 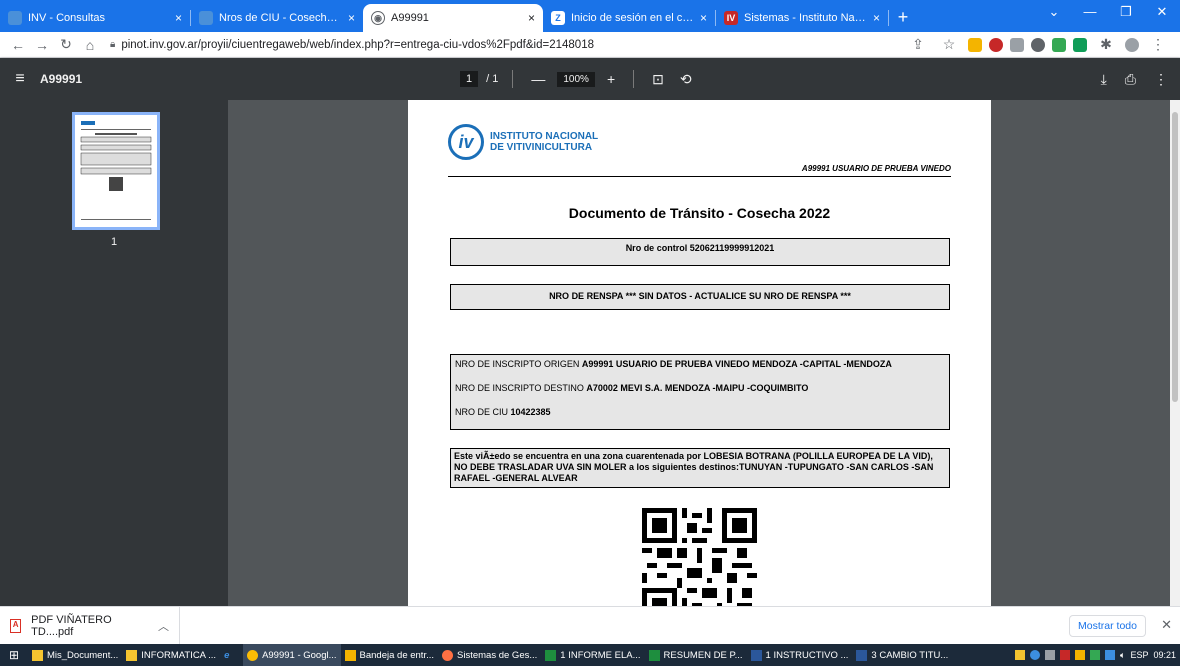 I want to click on window-controls: ⌄ — ❐ ✕, so click(x=1108, y=12).